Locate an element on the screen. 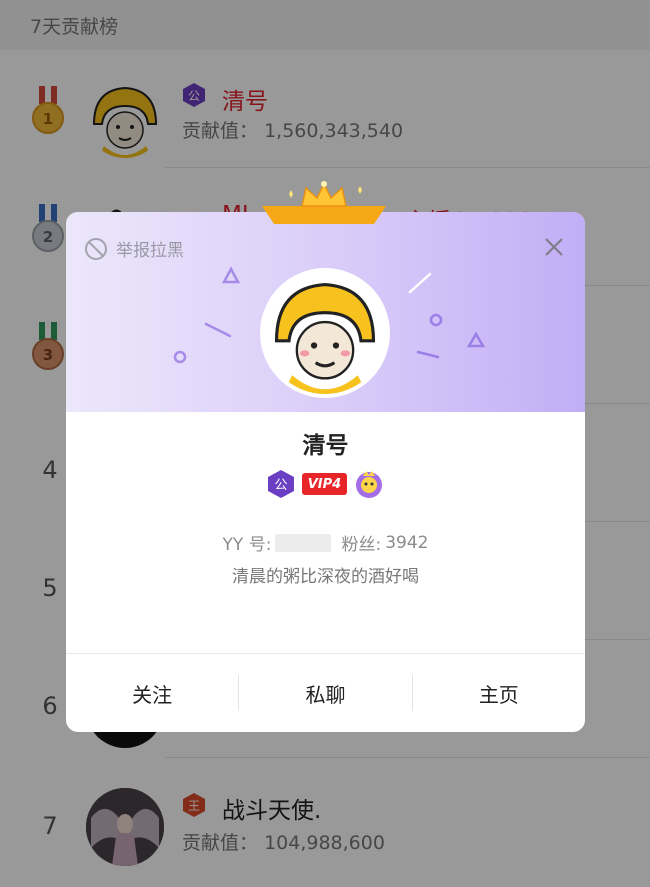  profile-username: 清号 is located at coordinates (325, 446).